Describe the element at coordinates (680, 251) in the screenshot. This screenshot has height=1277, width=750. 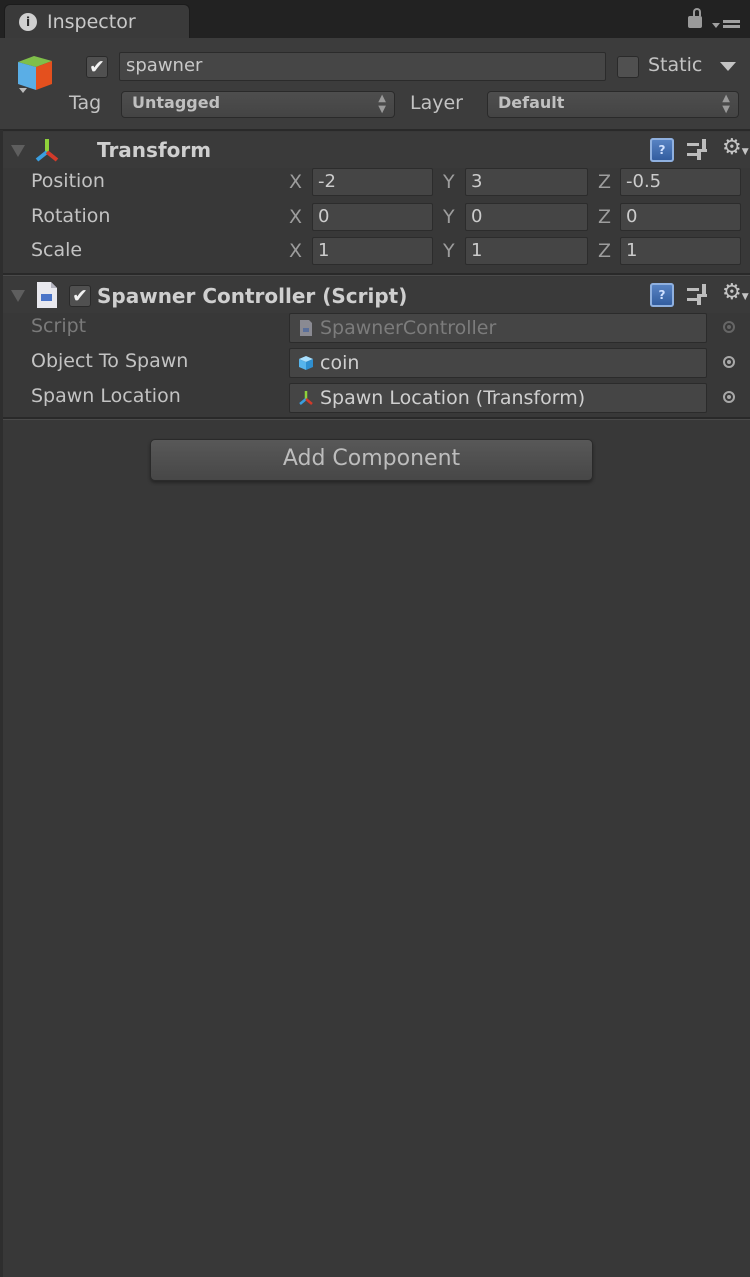
I see `scale-z-field: 1` at that location.